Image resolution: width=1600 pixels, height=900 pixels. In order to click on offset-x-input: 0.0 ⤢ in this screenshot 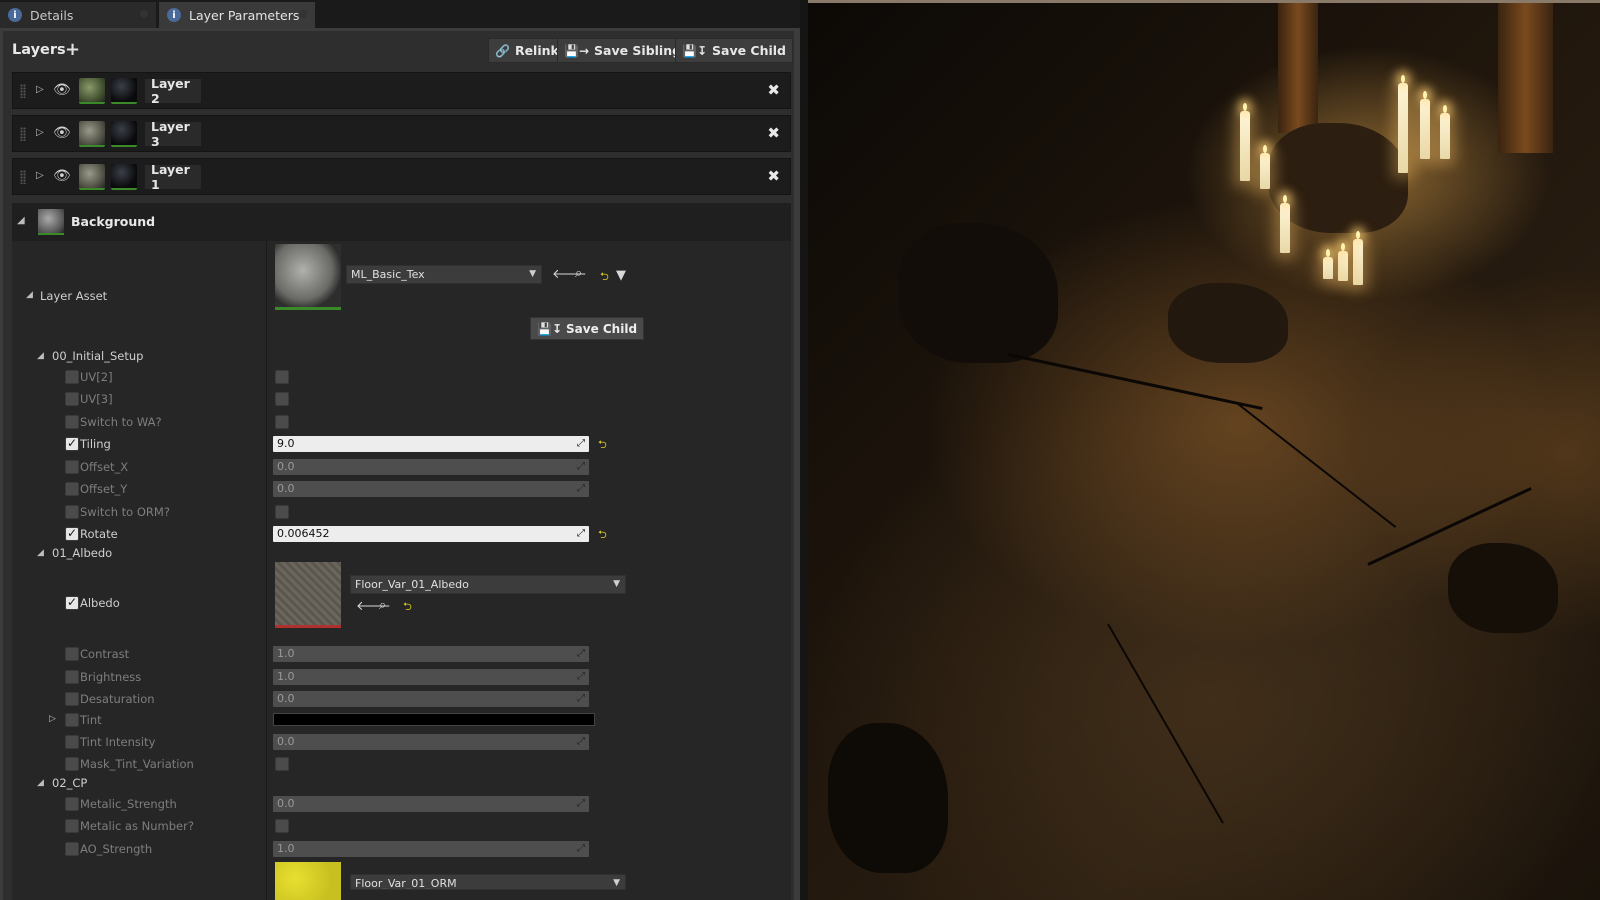, I will do `click(431, 467)`.